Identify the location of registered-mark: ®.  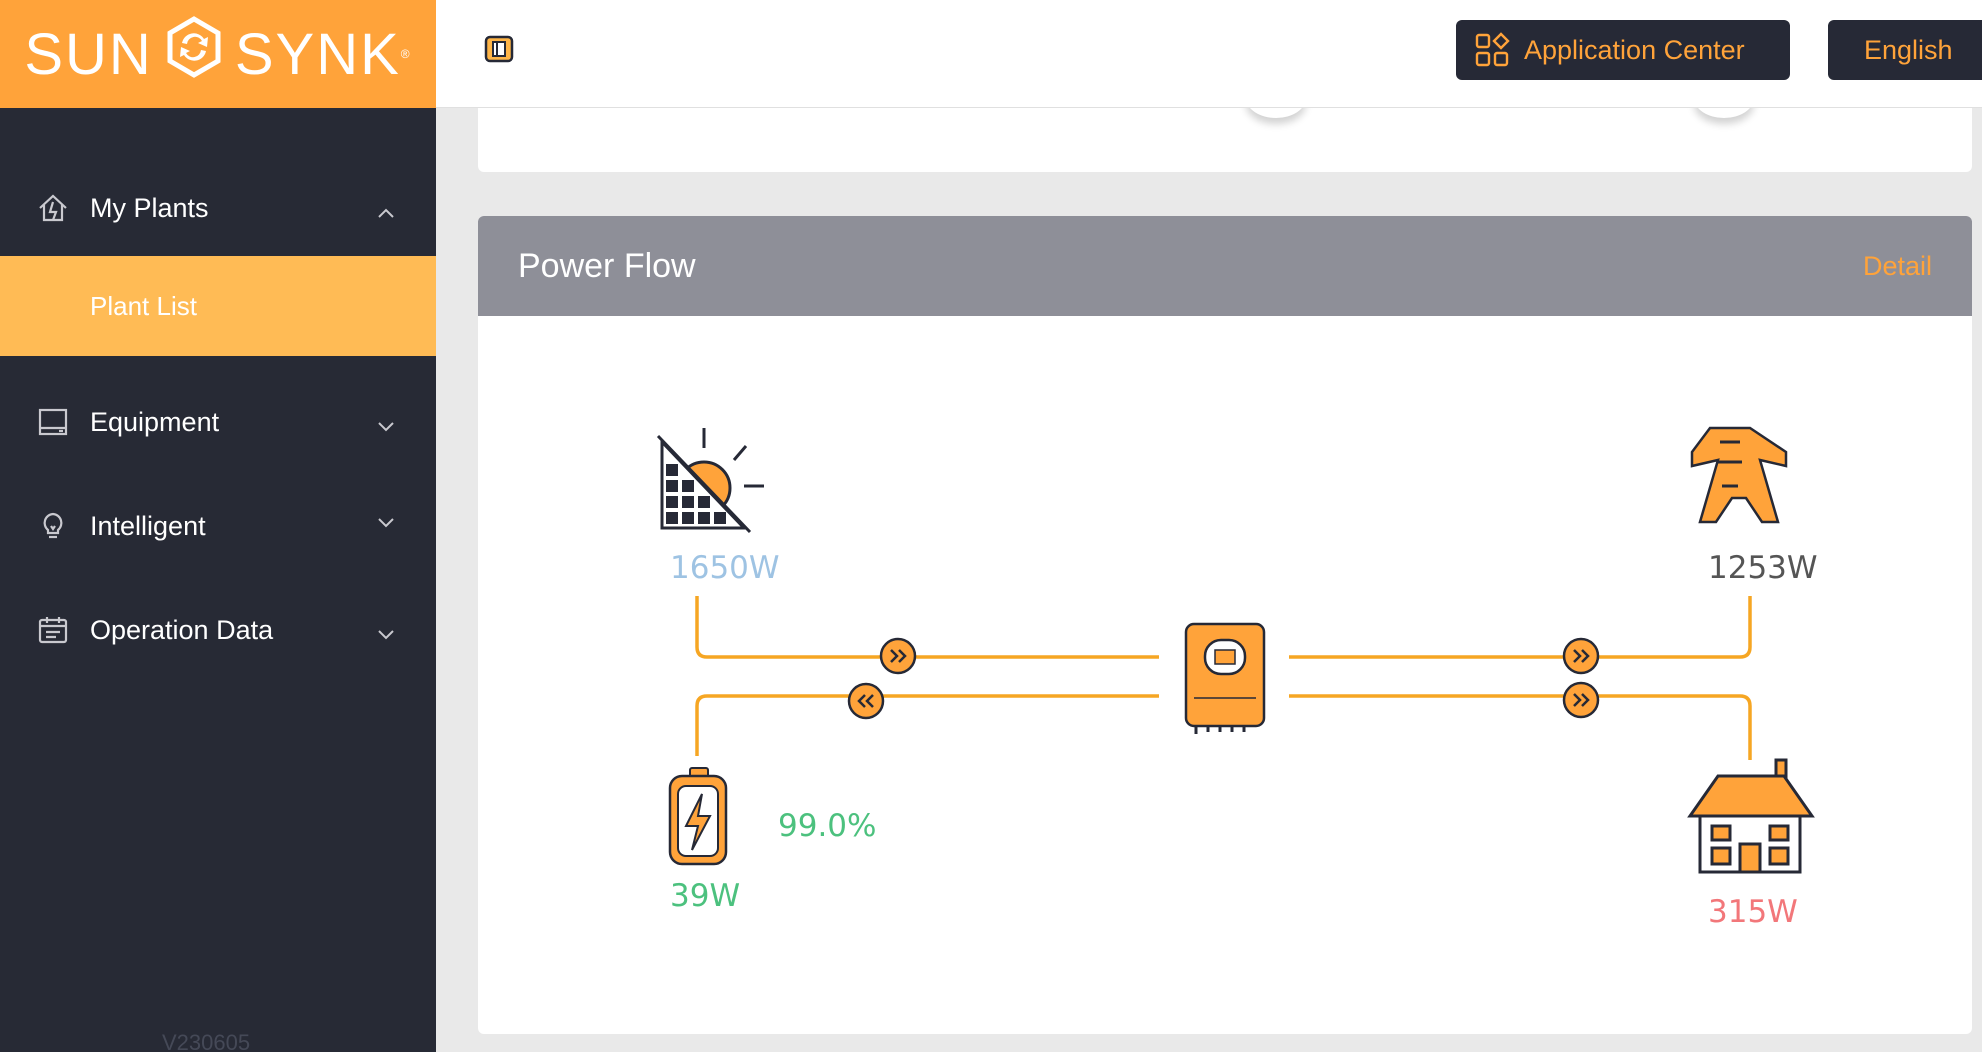
(406, 54).